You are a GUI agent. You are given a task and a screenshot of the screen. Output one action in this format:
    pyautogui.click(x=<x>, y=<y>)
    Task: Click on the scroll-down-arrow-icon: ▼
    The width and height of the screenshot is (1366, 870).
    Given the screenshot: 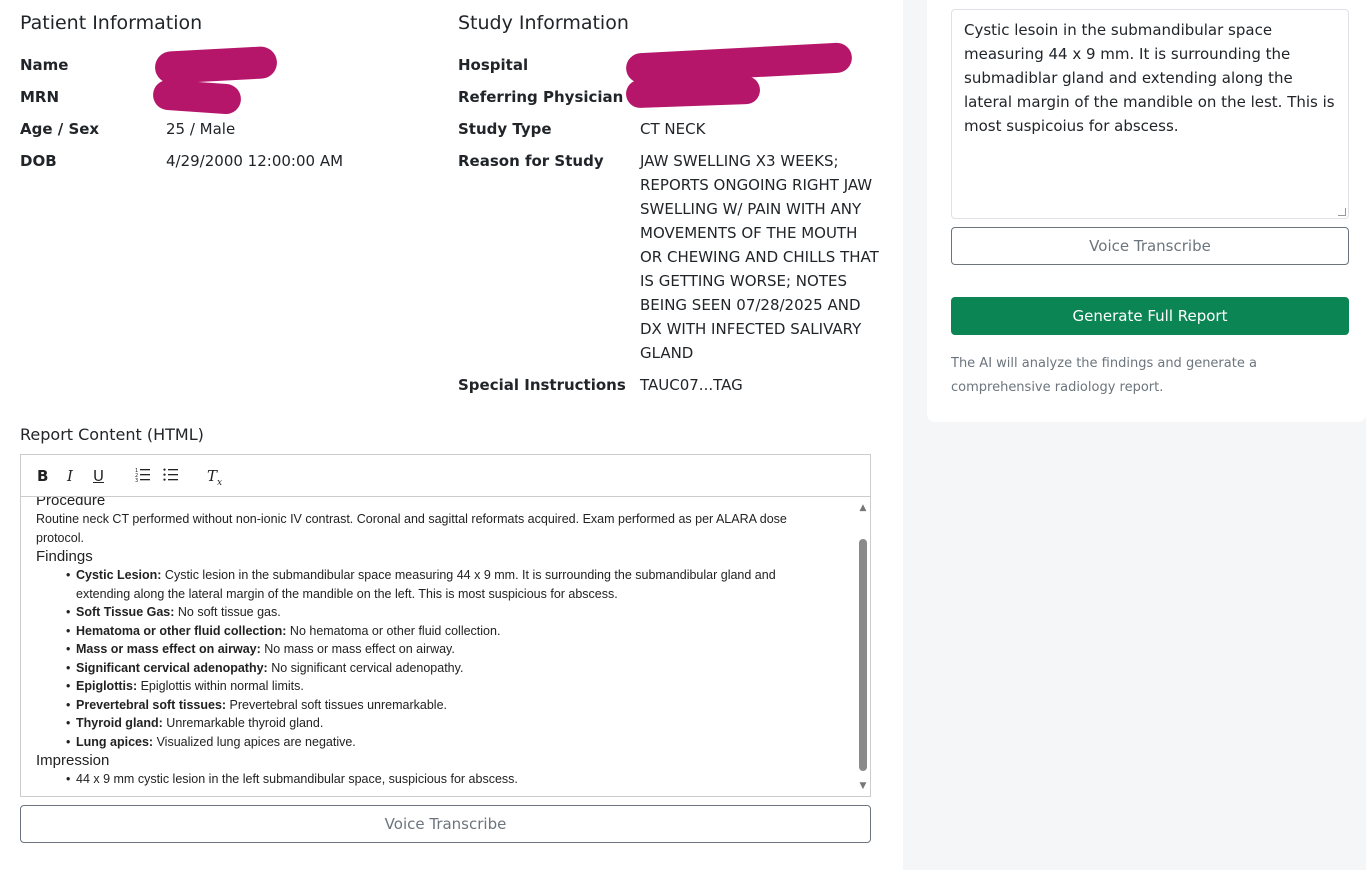 What is the action you would take?
    pyautogui.click(x=863, y=786)
    